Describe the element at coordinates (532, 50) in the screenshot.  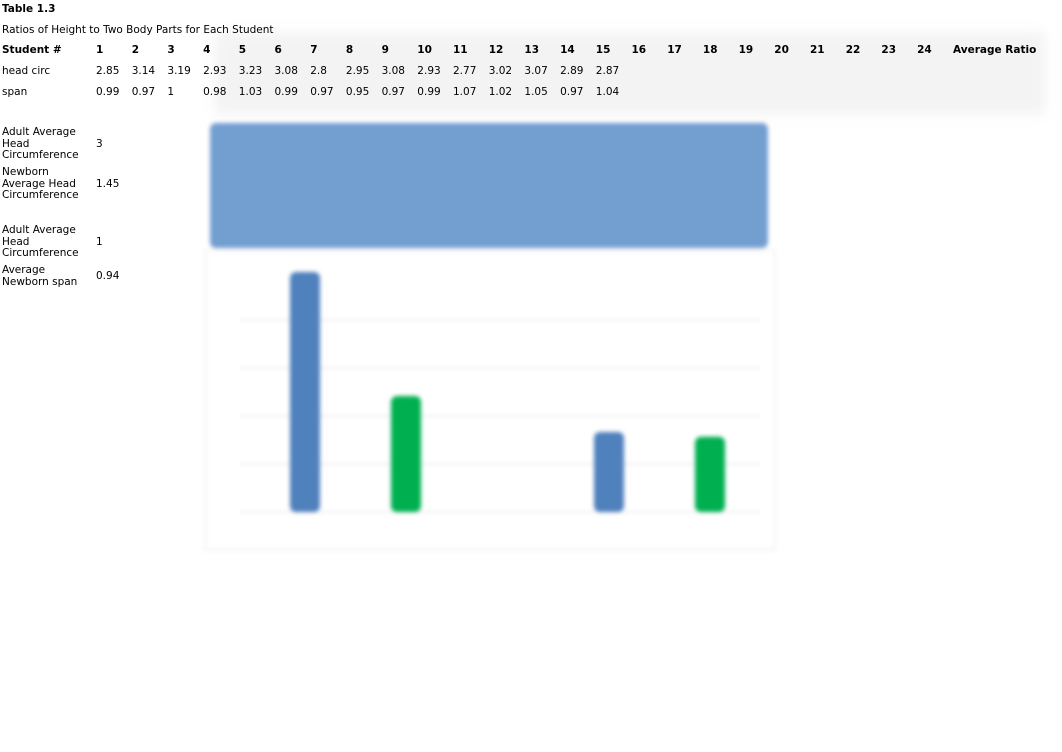
I see `column-header: 13` at that location.